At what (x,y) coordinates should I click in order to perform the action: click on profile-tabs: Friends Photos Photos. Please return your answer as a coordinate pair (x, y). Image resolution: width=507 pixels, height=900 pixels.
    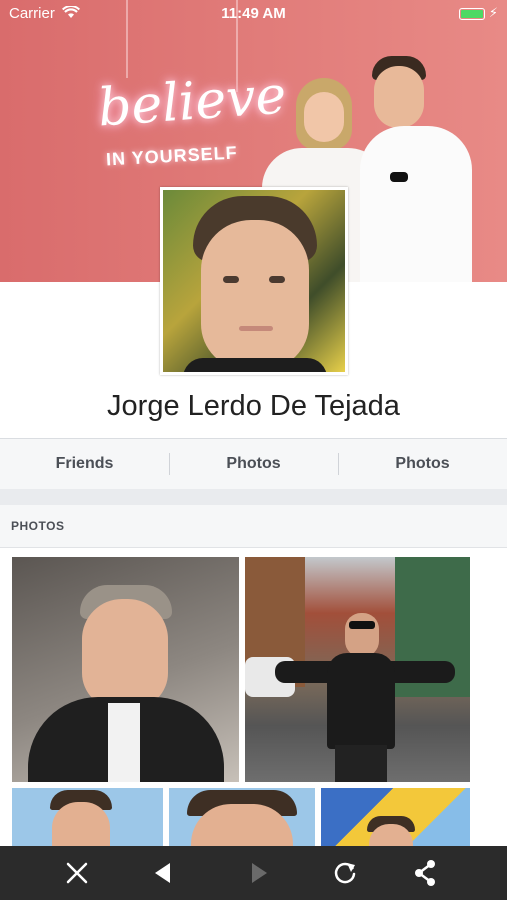
    Looking at the image, I should click on (253, 464).